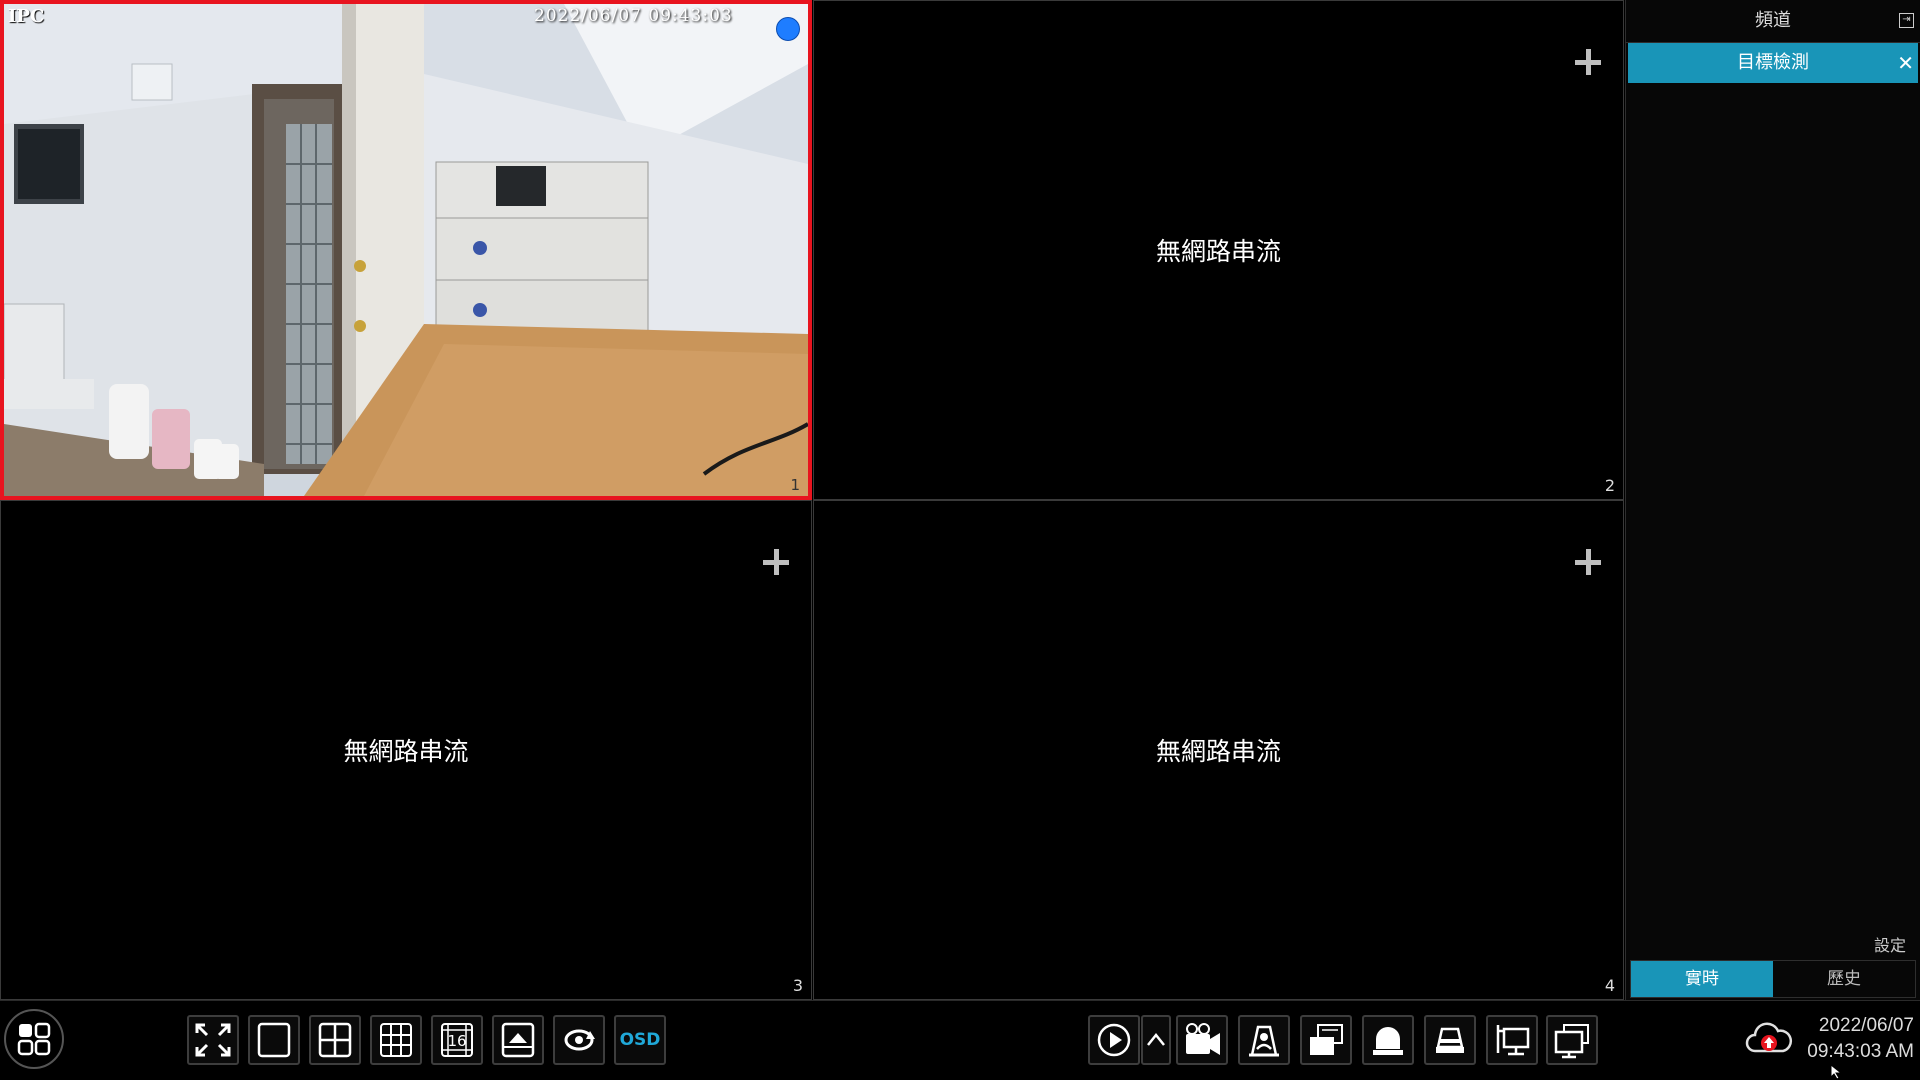  What do you see at coordinates (1860, 1039) in the screenshot?
I see `system-clock: 2022/06/07 09:43:03 AM` at bounding box center [1860, 1039].